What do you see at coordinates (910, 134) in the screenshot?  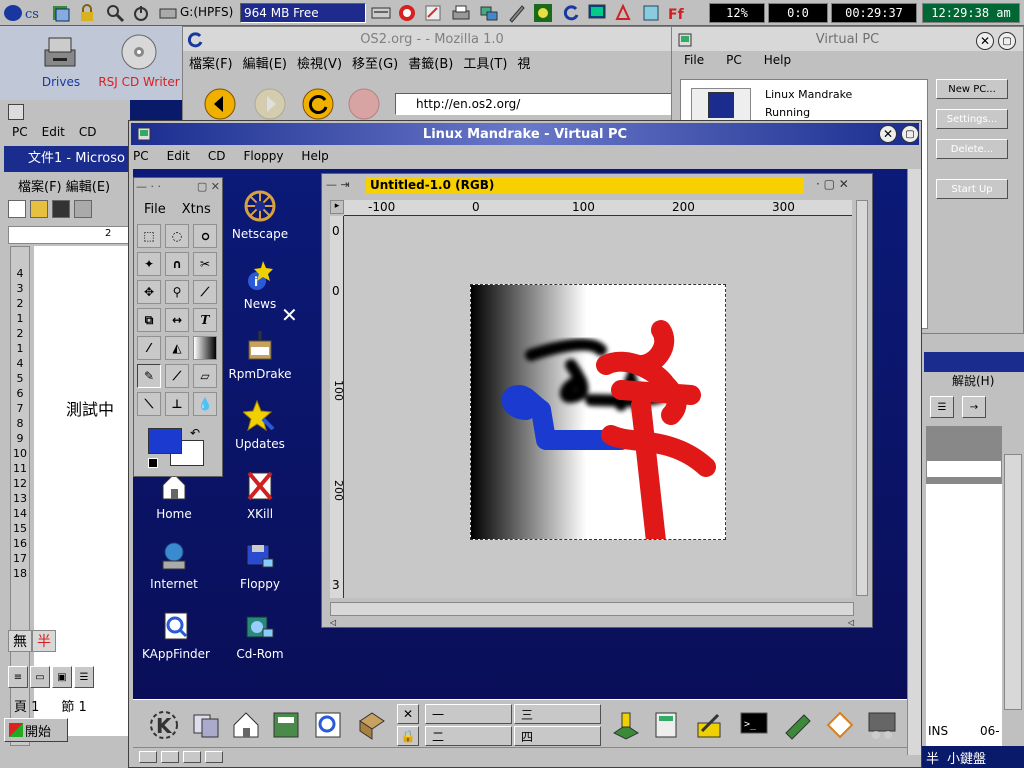 I see `linux-maximize-icon: ▢` at bounding box center [910, 134].